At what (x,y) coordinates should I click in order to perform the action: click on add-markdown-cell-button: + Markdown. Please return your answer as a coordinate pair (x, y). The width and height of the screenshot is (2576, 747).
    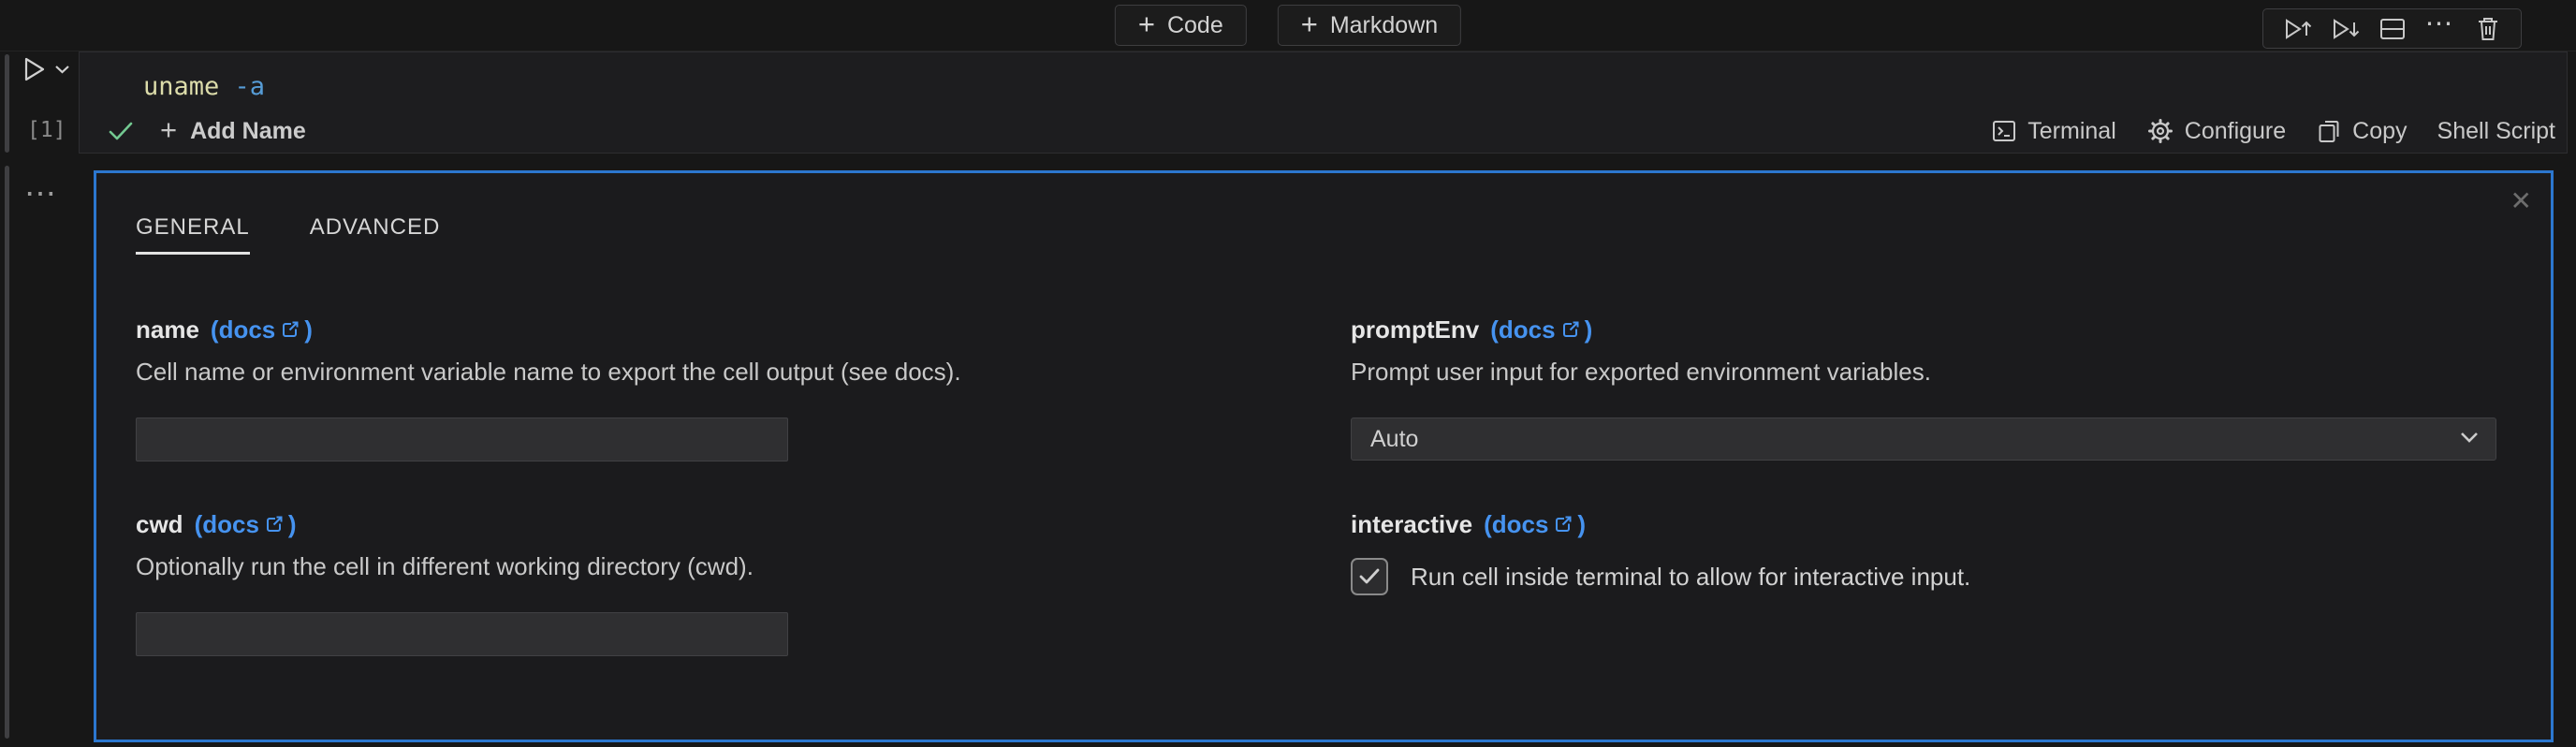
    Looking at the image, I should click on (1369, 25).